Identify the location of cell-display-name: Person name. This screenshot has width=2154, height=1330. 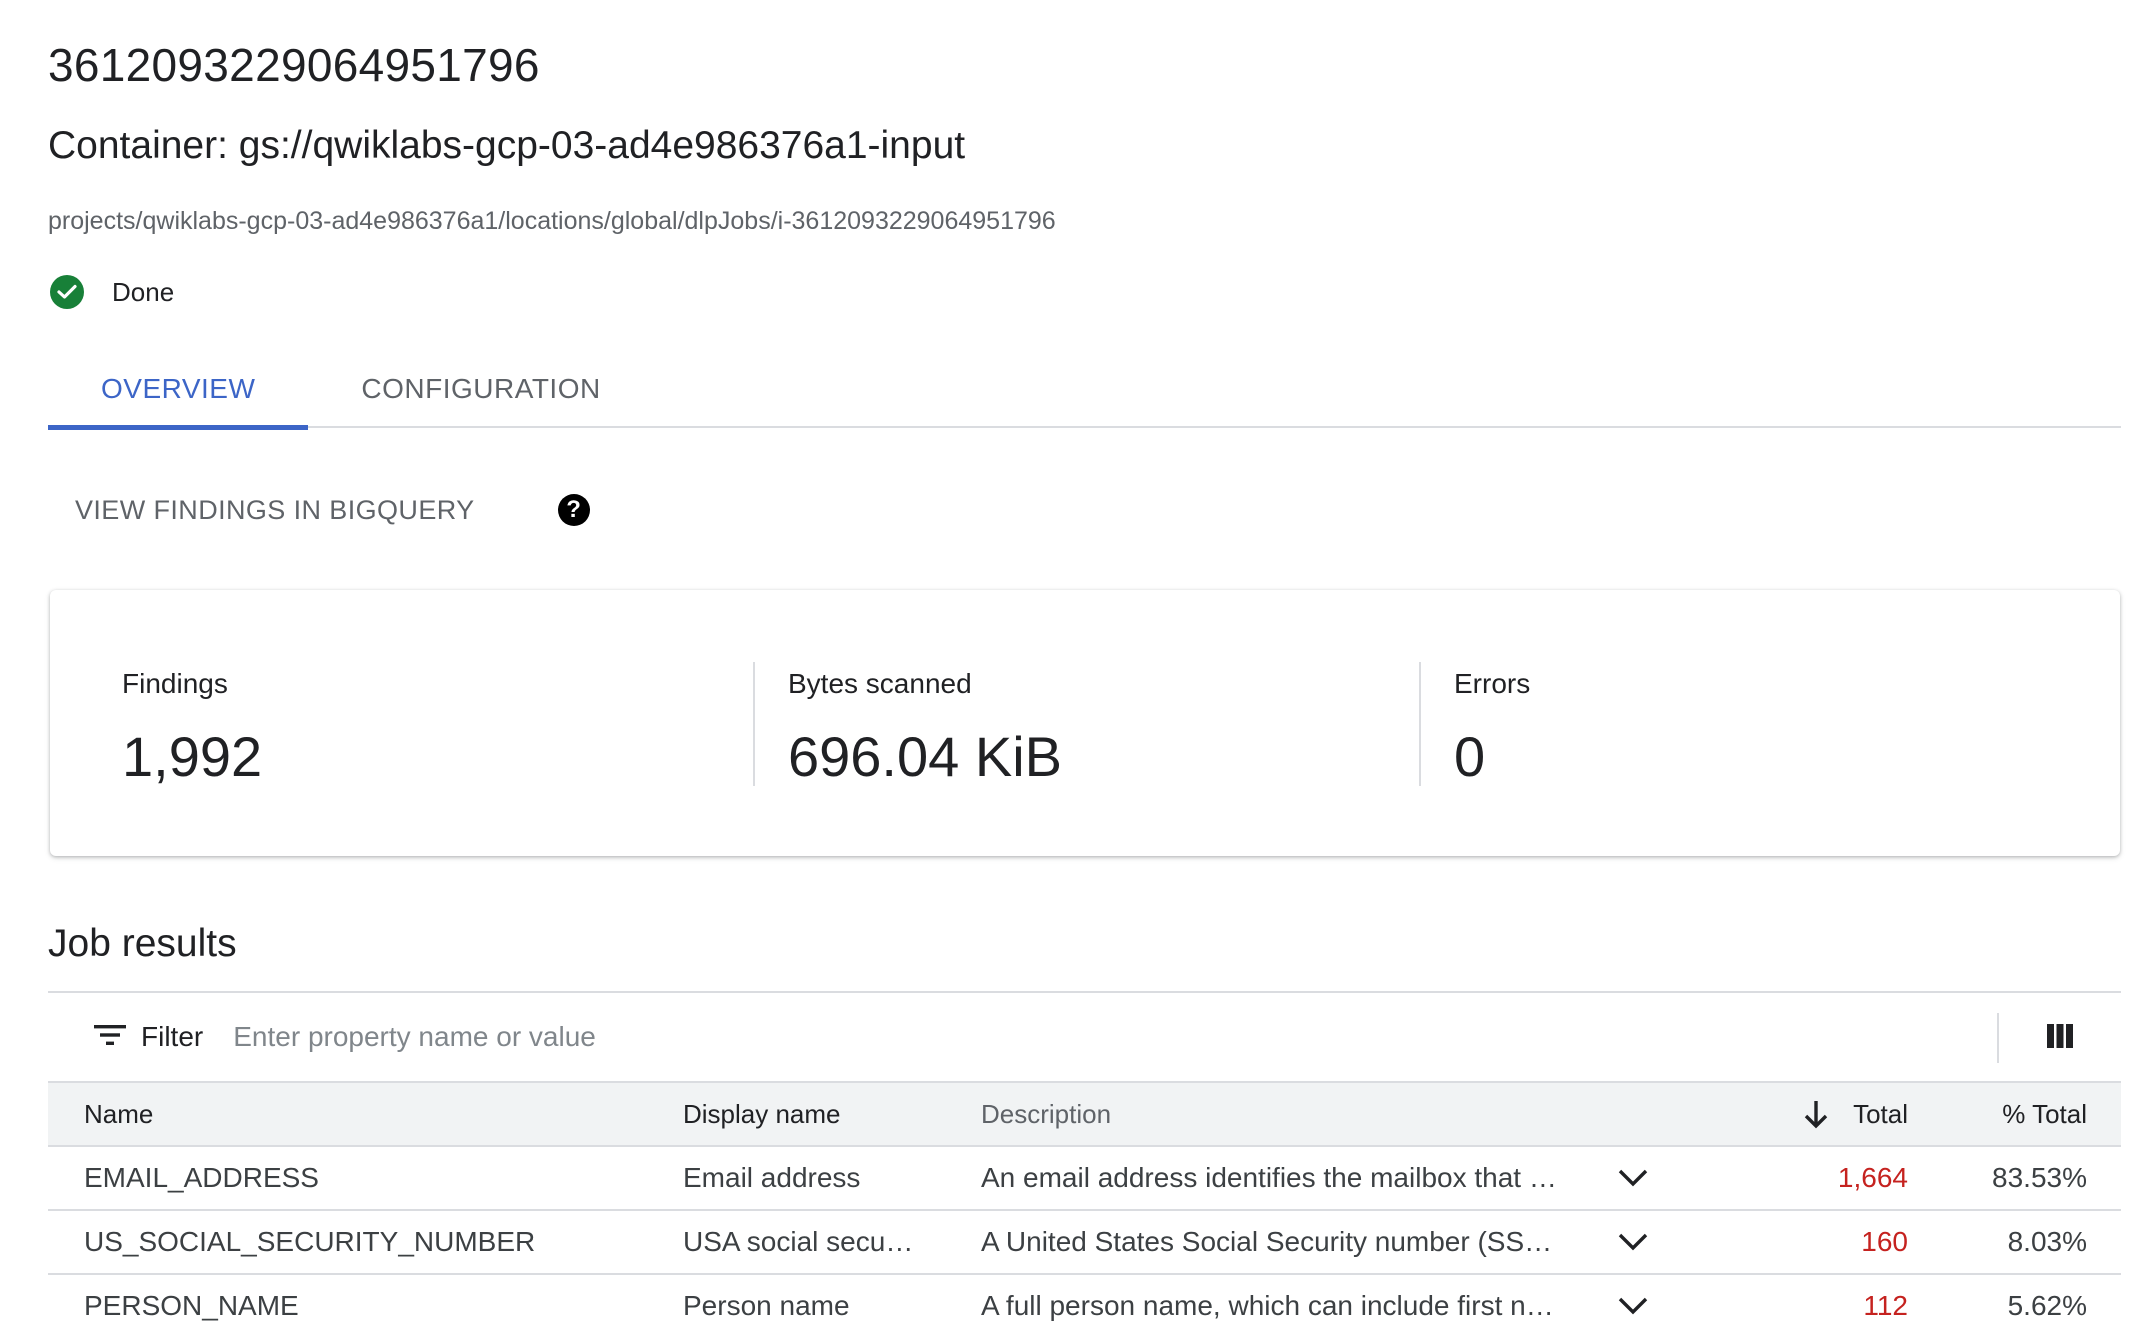
(814, 1302).